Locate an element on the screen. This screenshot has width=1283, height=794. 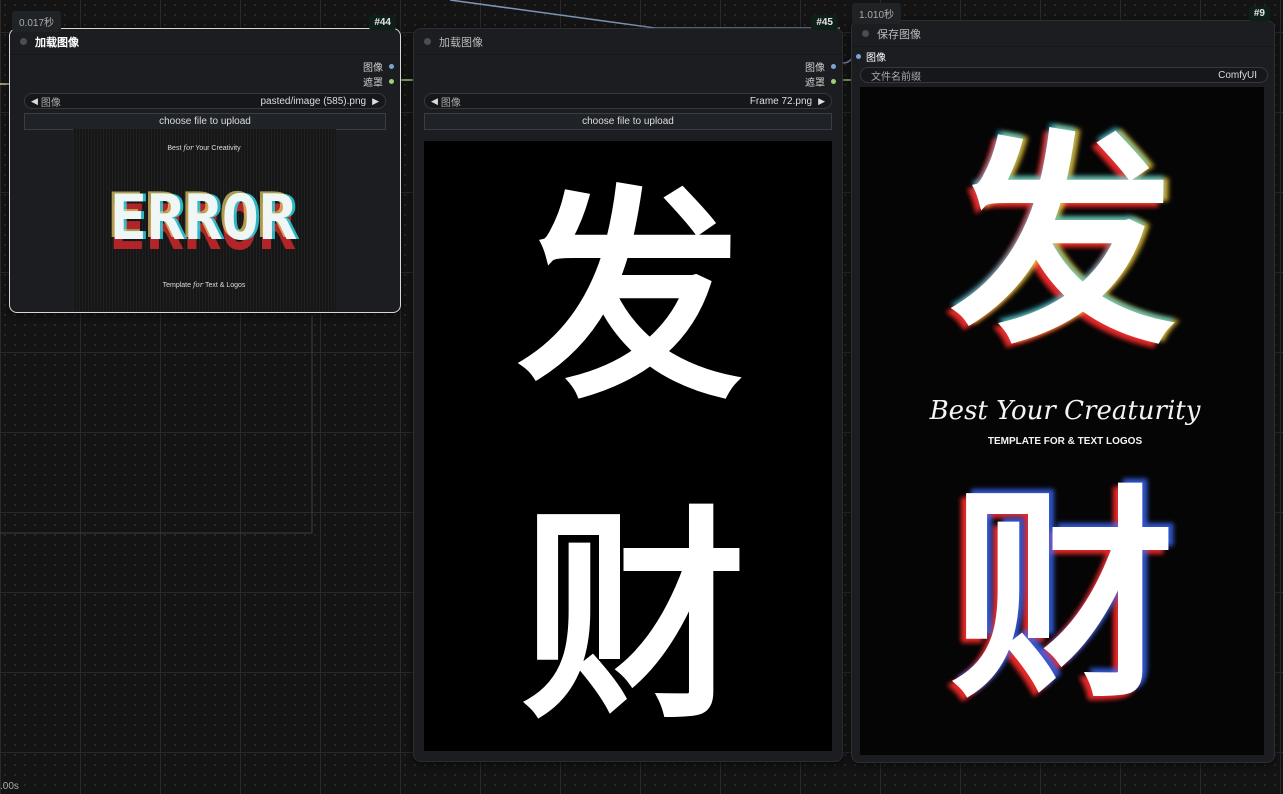
node-id-badge: #45 is located at coordinates (824, 22).